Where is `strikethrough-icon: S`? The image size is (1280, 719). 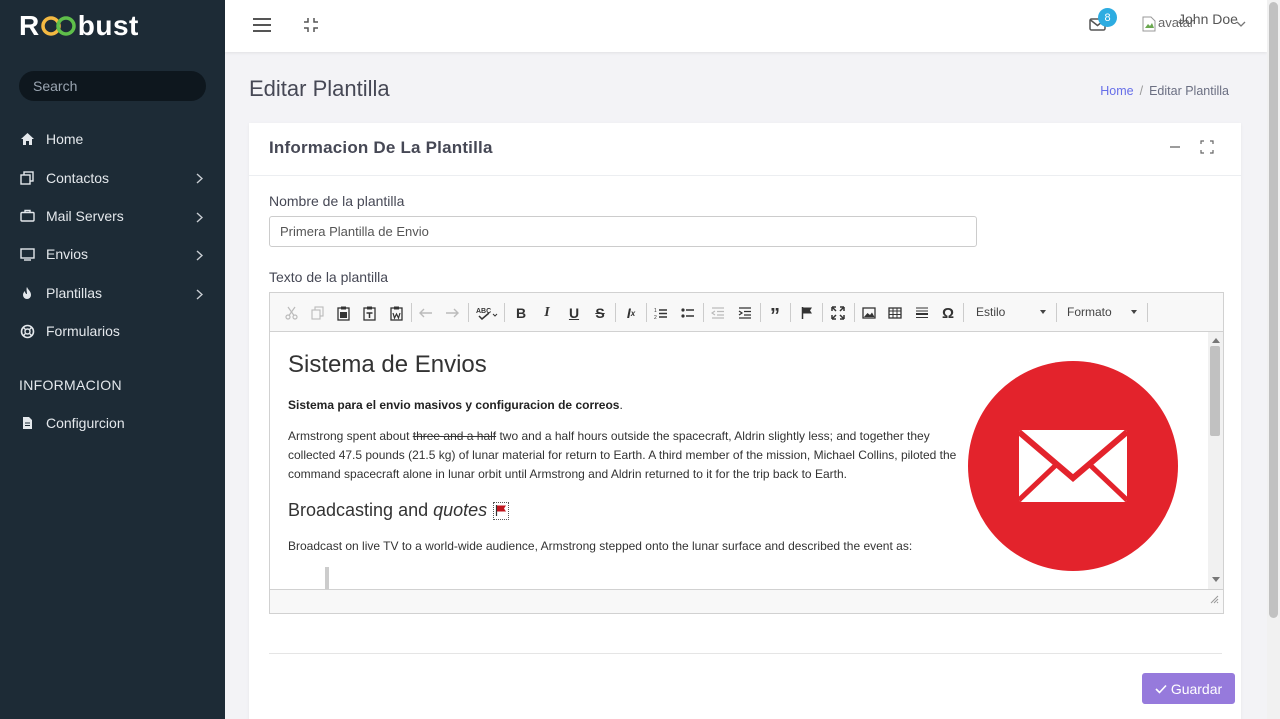 strikethrough-icon: S is located at coordinates (600, 313).